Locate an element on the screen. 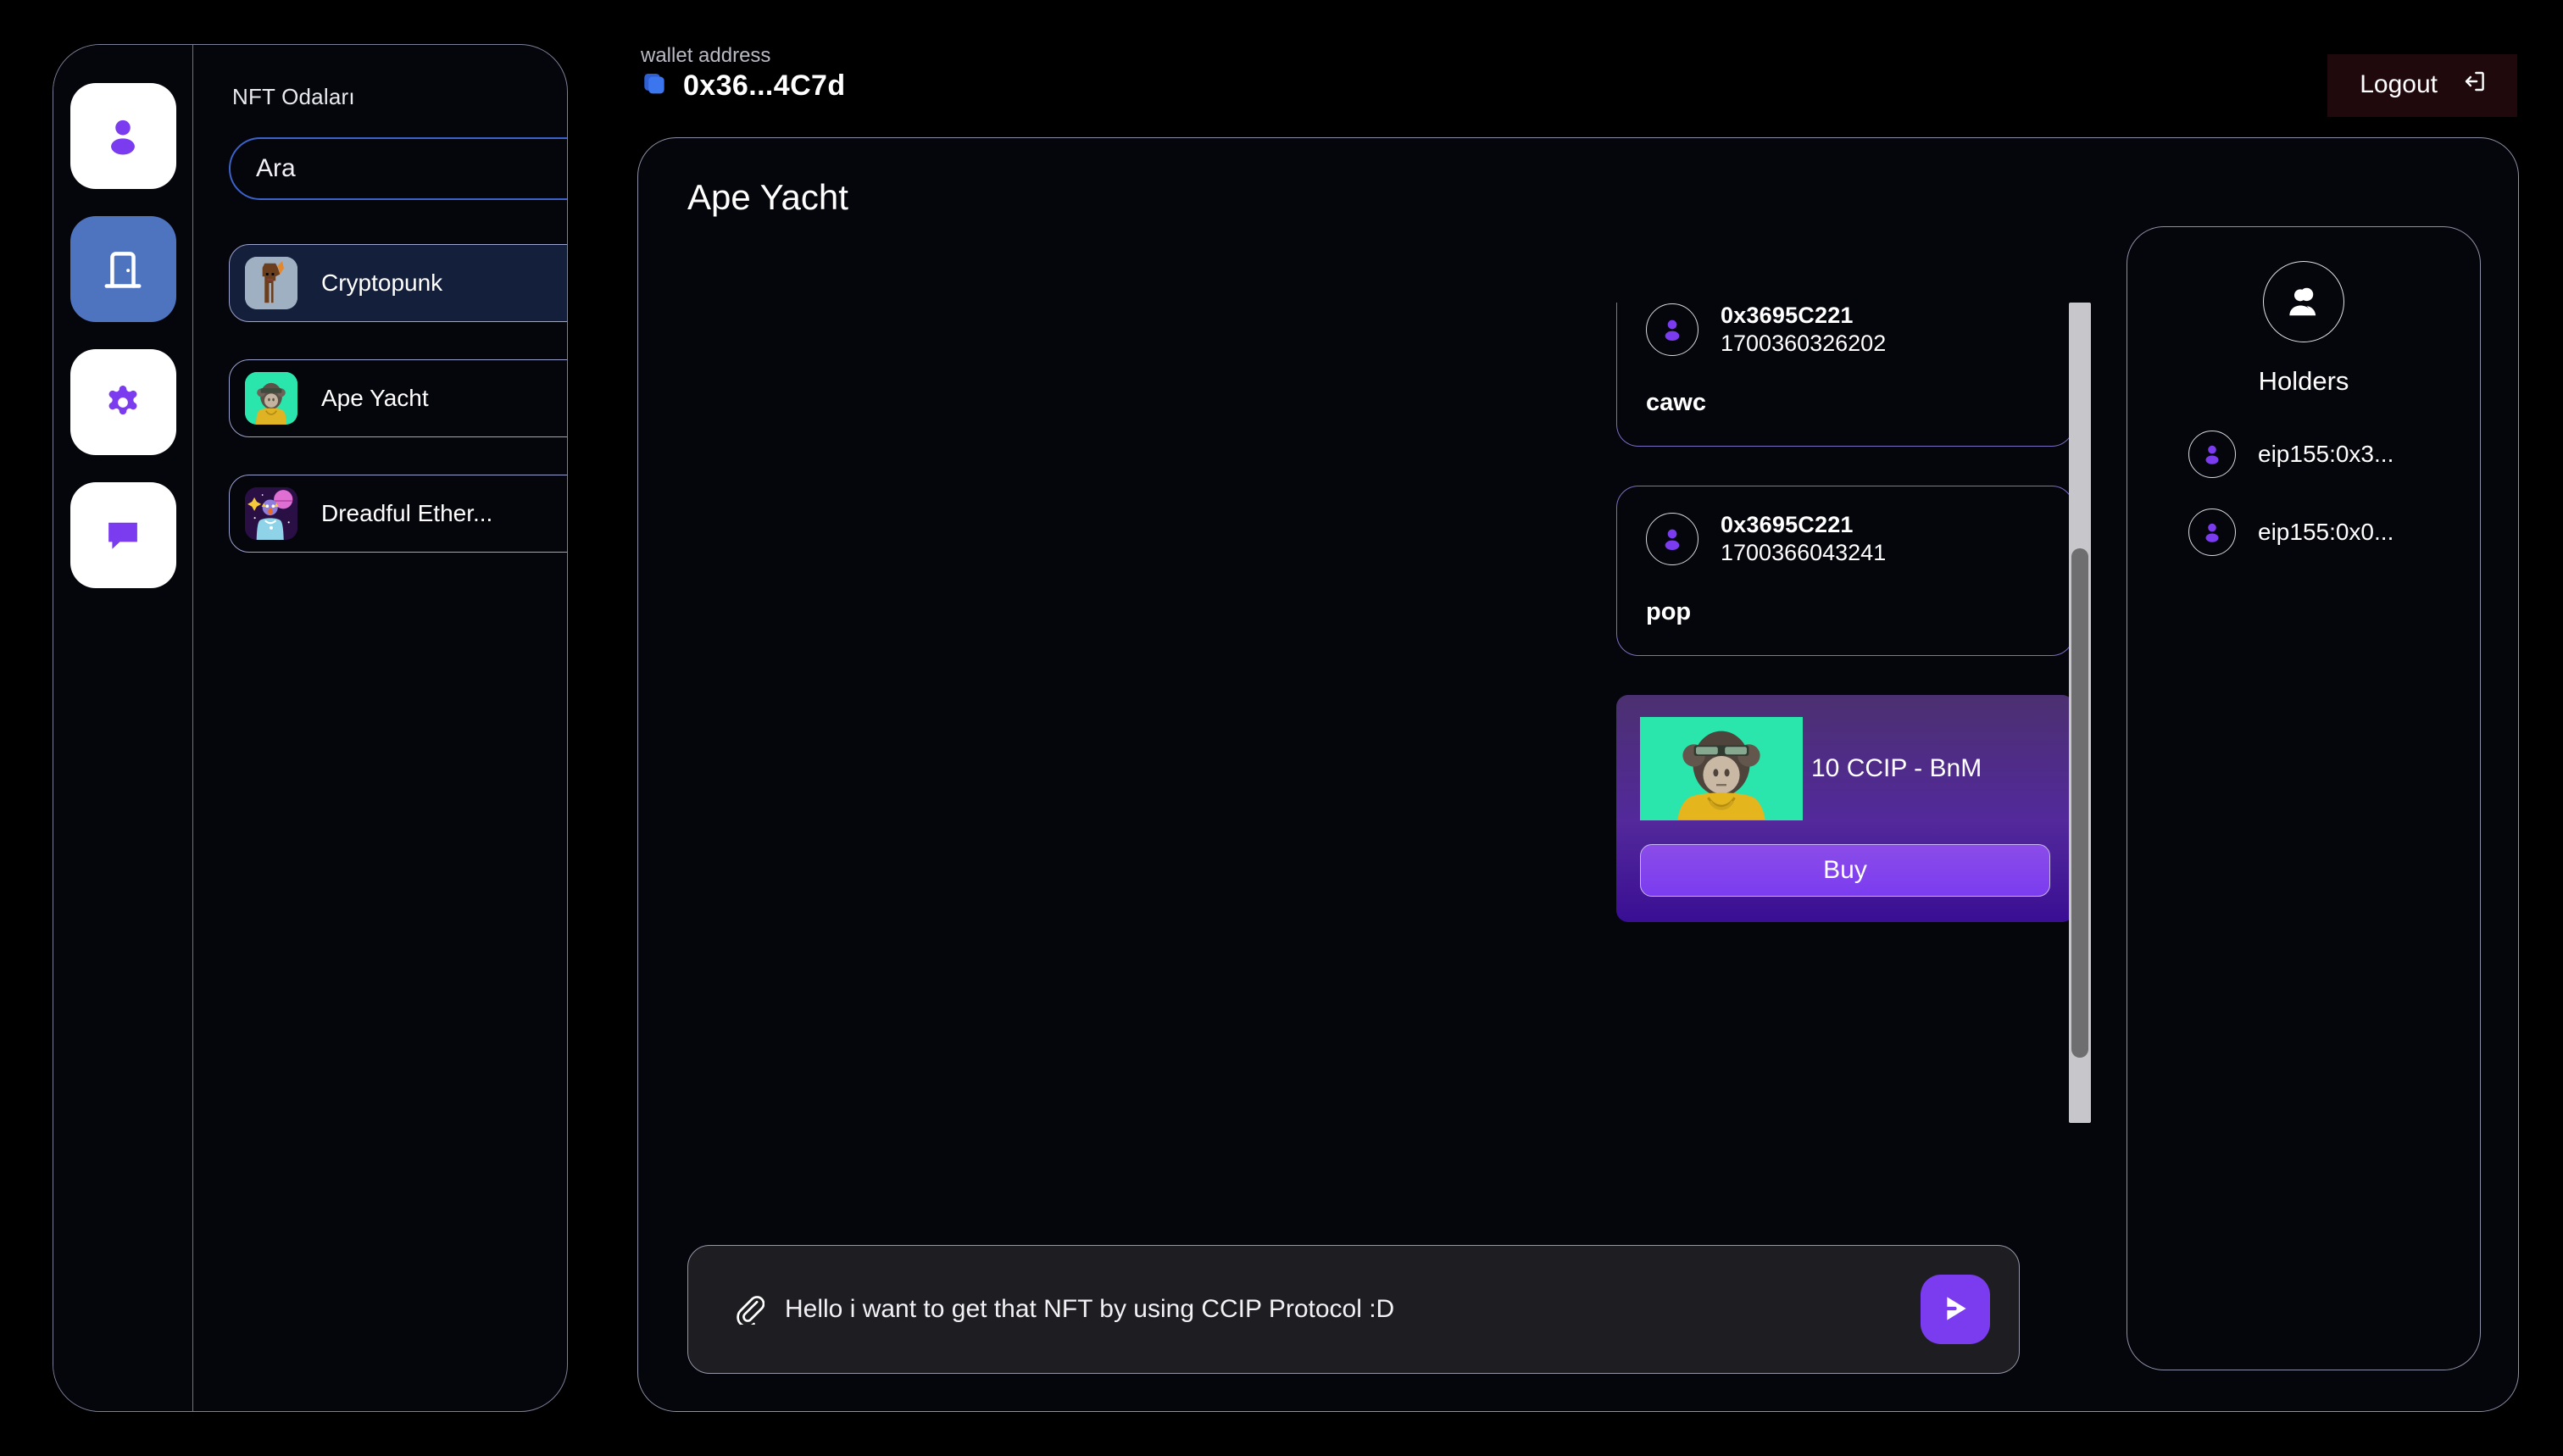  logout-button: Logout is located at coordinates (2422, 86).